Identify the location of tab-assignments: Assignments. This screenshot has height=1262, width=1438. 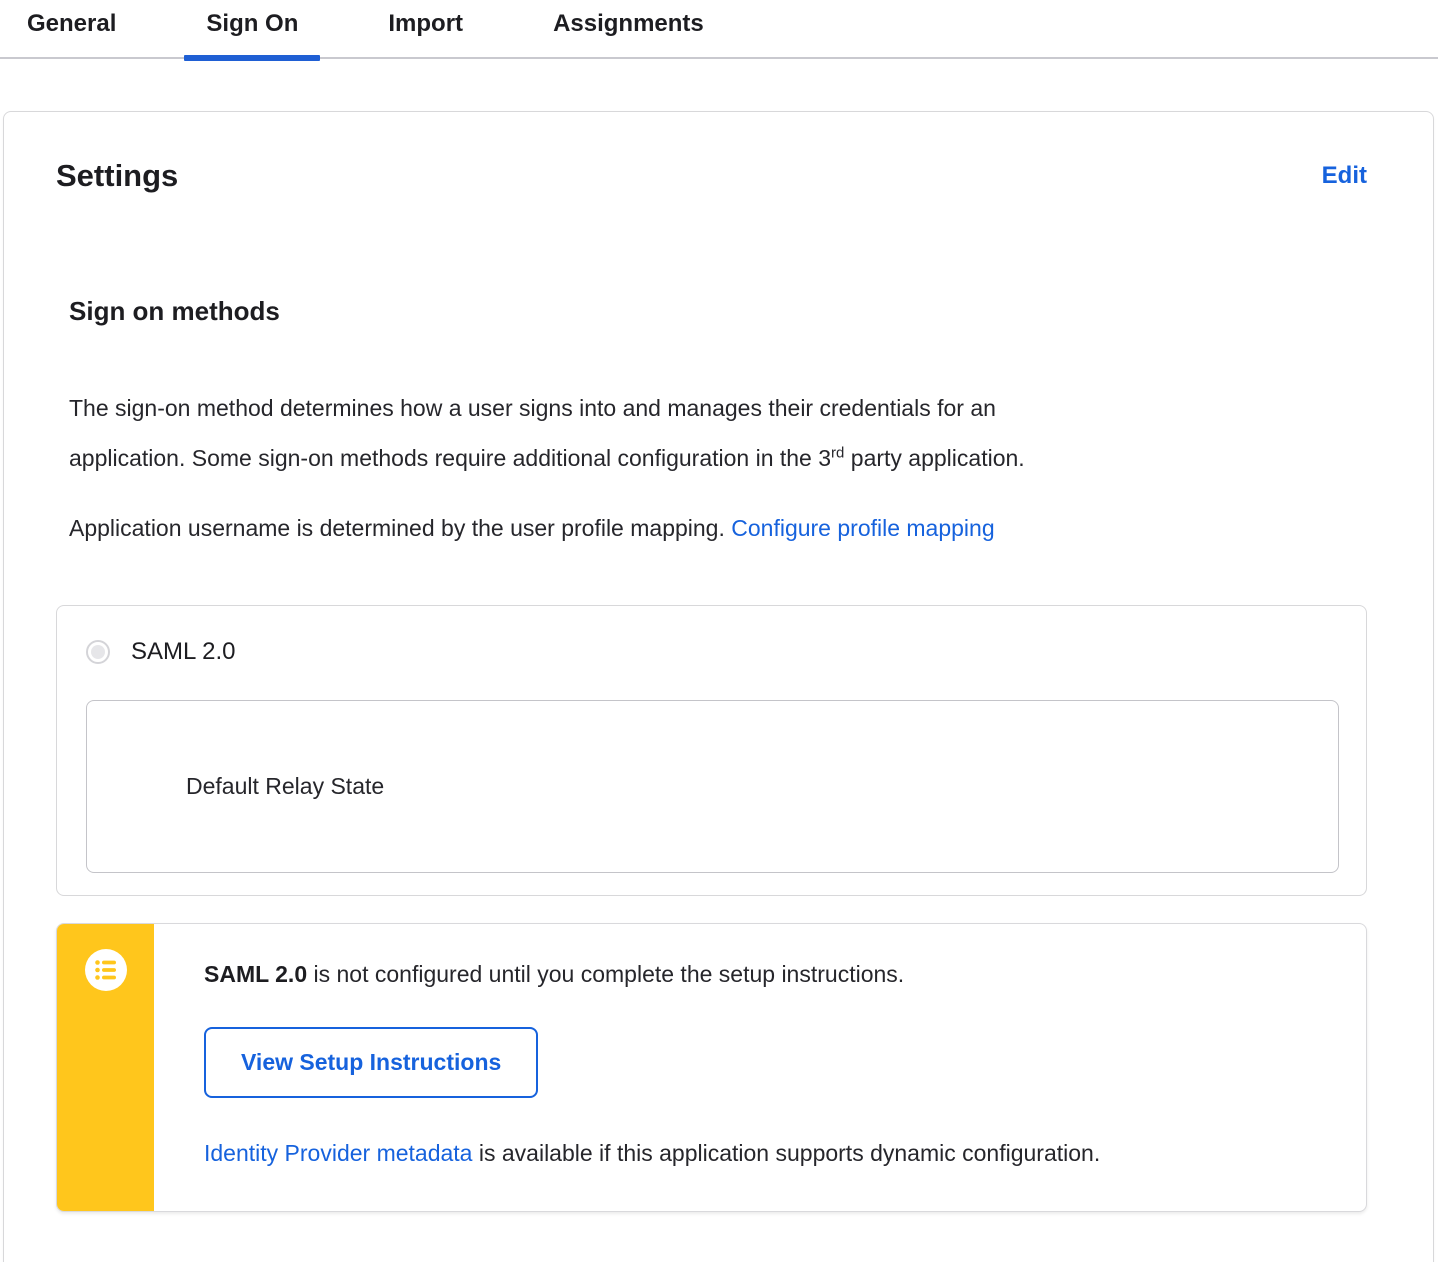
(628, 31).